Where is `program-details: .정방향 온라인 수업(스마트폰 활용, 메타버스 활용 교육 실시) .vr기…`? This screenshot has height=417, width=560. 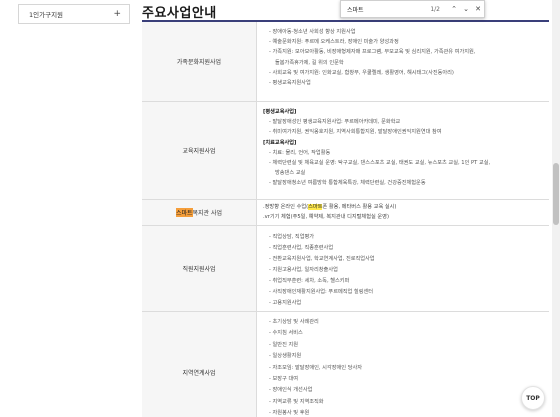
program-details: .정방향 온라인 수업(스마트폰 활용, 메타버스 활용 교육 실시) .vr기… is located at coordinates (403, 212).